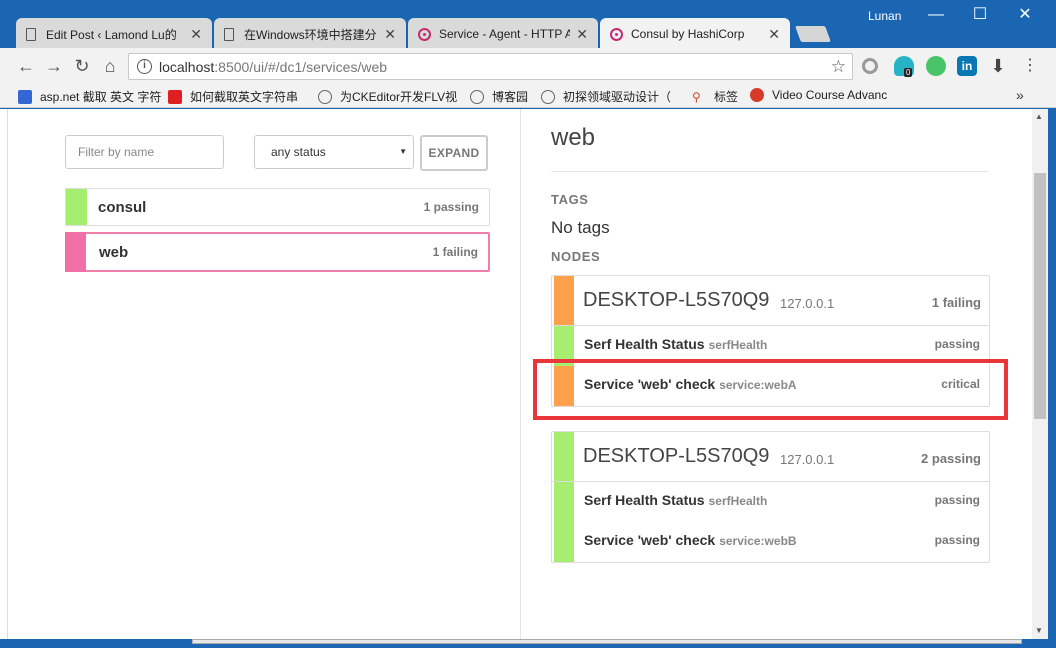  What do you see at coordinates (455, 252) in the screenshot?
I see `service-status: 1 failing` at bounding box center [455, 252].